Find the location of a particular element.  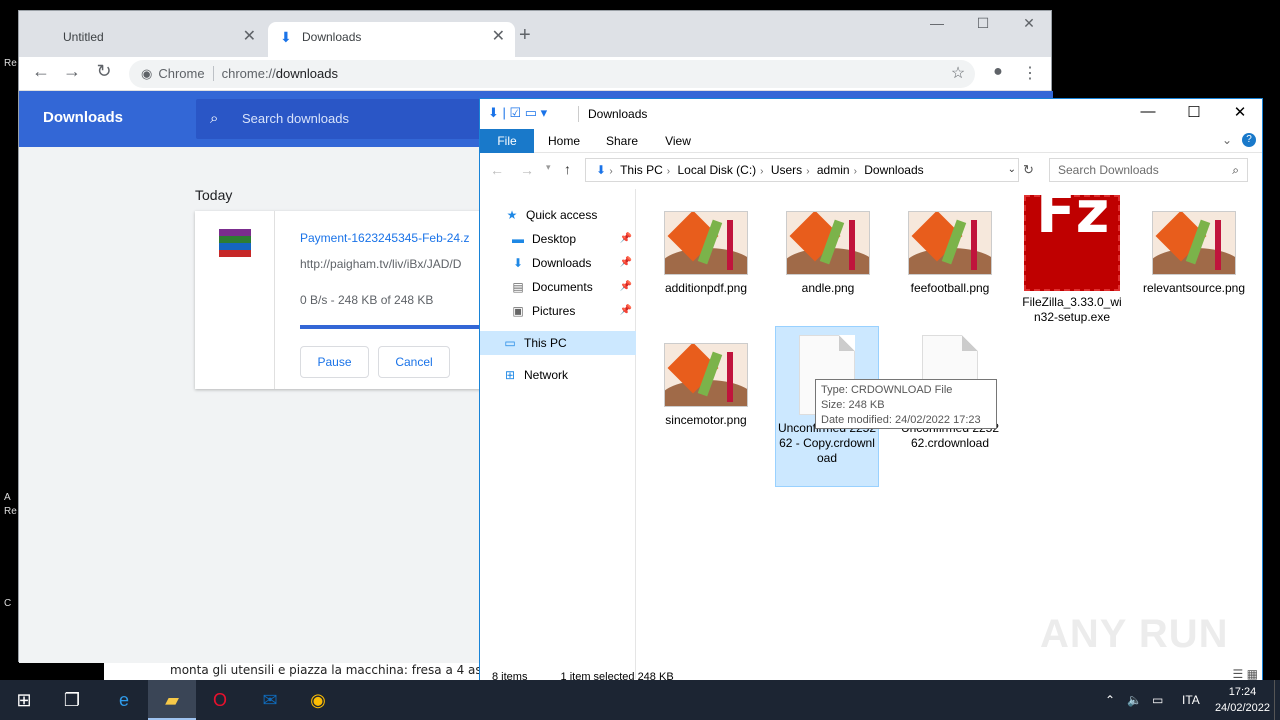

file-item: Fz FileZilla_3.33.0_win32-setup.exe is located at coordinates (1072, 254).